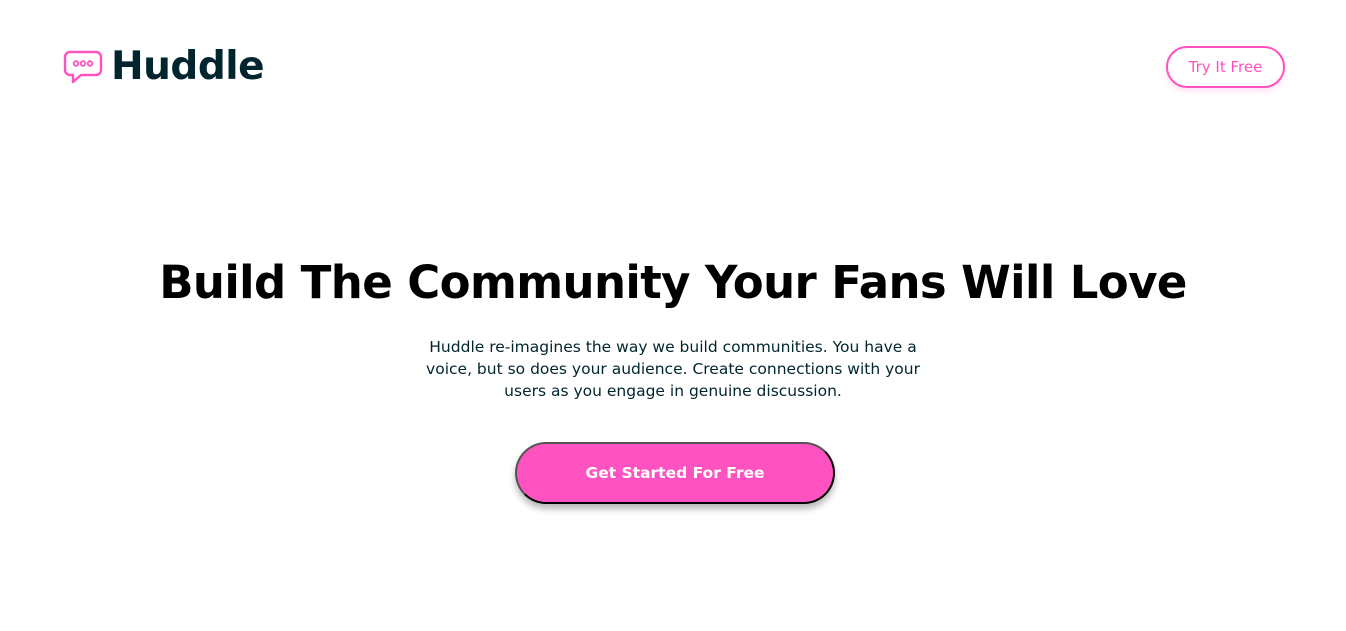  I want to click on chat-bubble-icon, so click(83, 67).